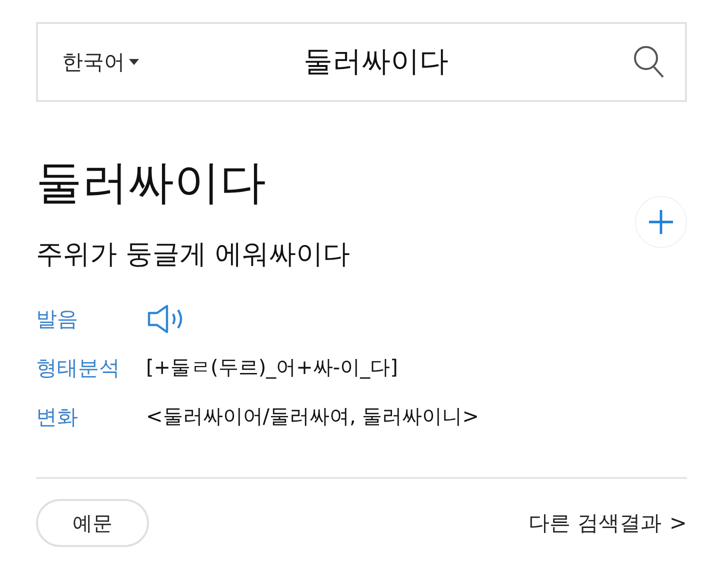  I want to click on add-button, so click(661, 222).